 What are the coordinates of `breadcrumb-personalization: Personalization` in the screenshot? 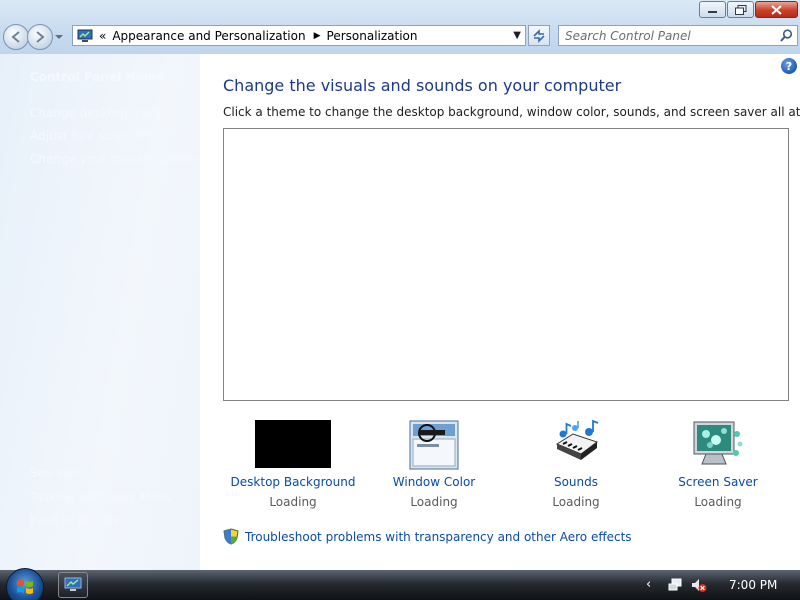 It's located at (372, 36).